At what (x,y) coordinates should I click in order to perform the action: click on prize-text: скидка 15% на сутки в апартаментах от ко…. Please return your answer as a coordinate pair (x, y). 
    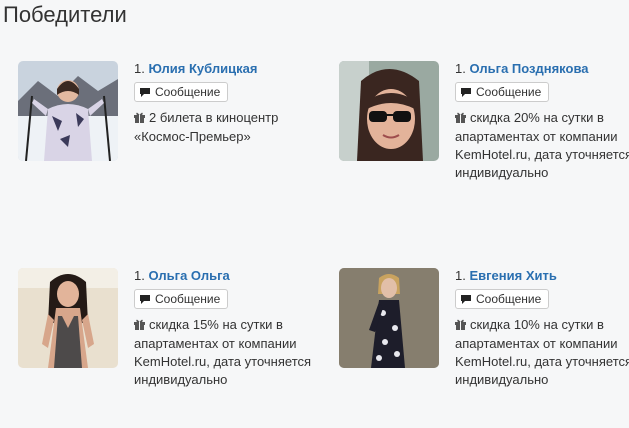
    Looking at the image, I should click on (223, 351).